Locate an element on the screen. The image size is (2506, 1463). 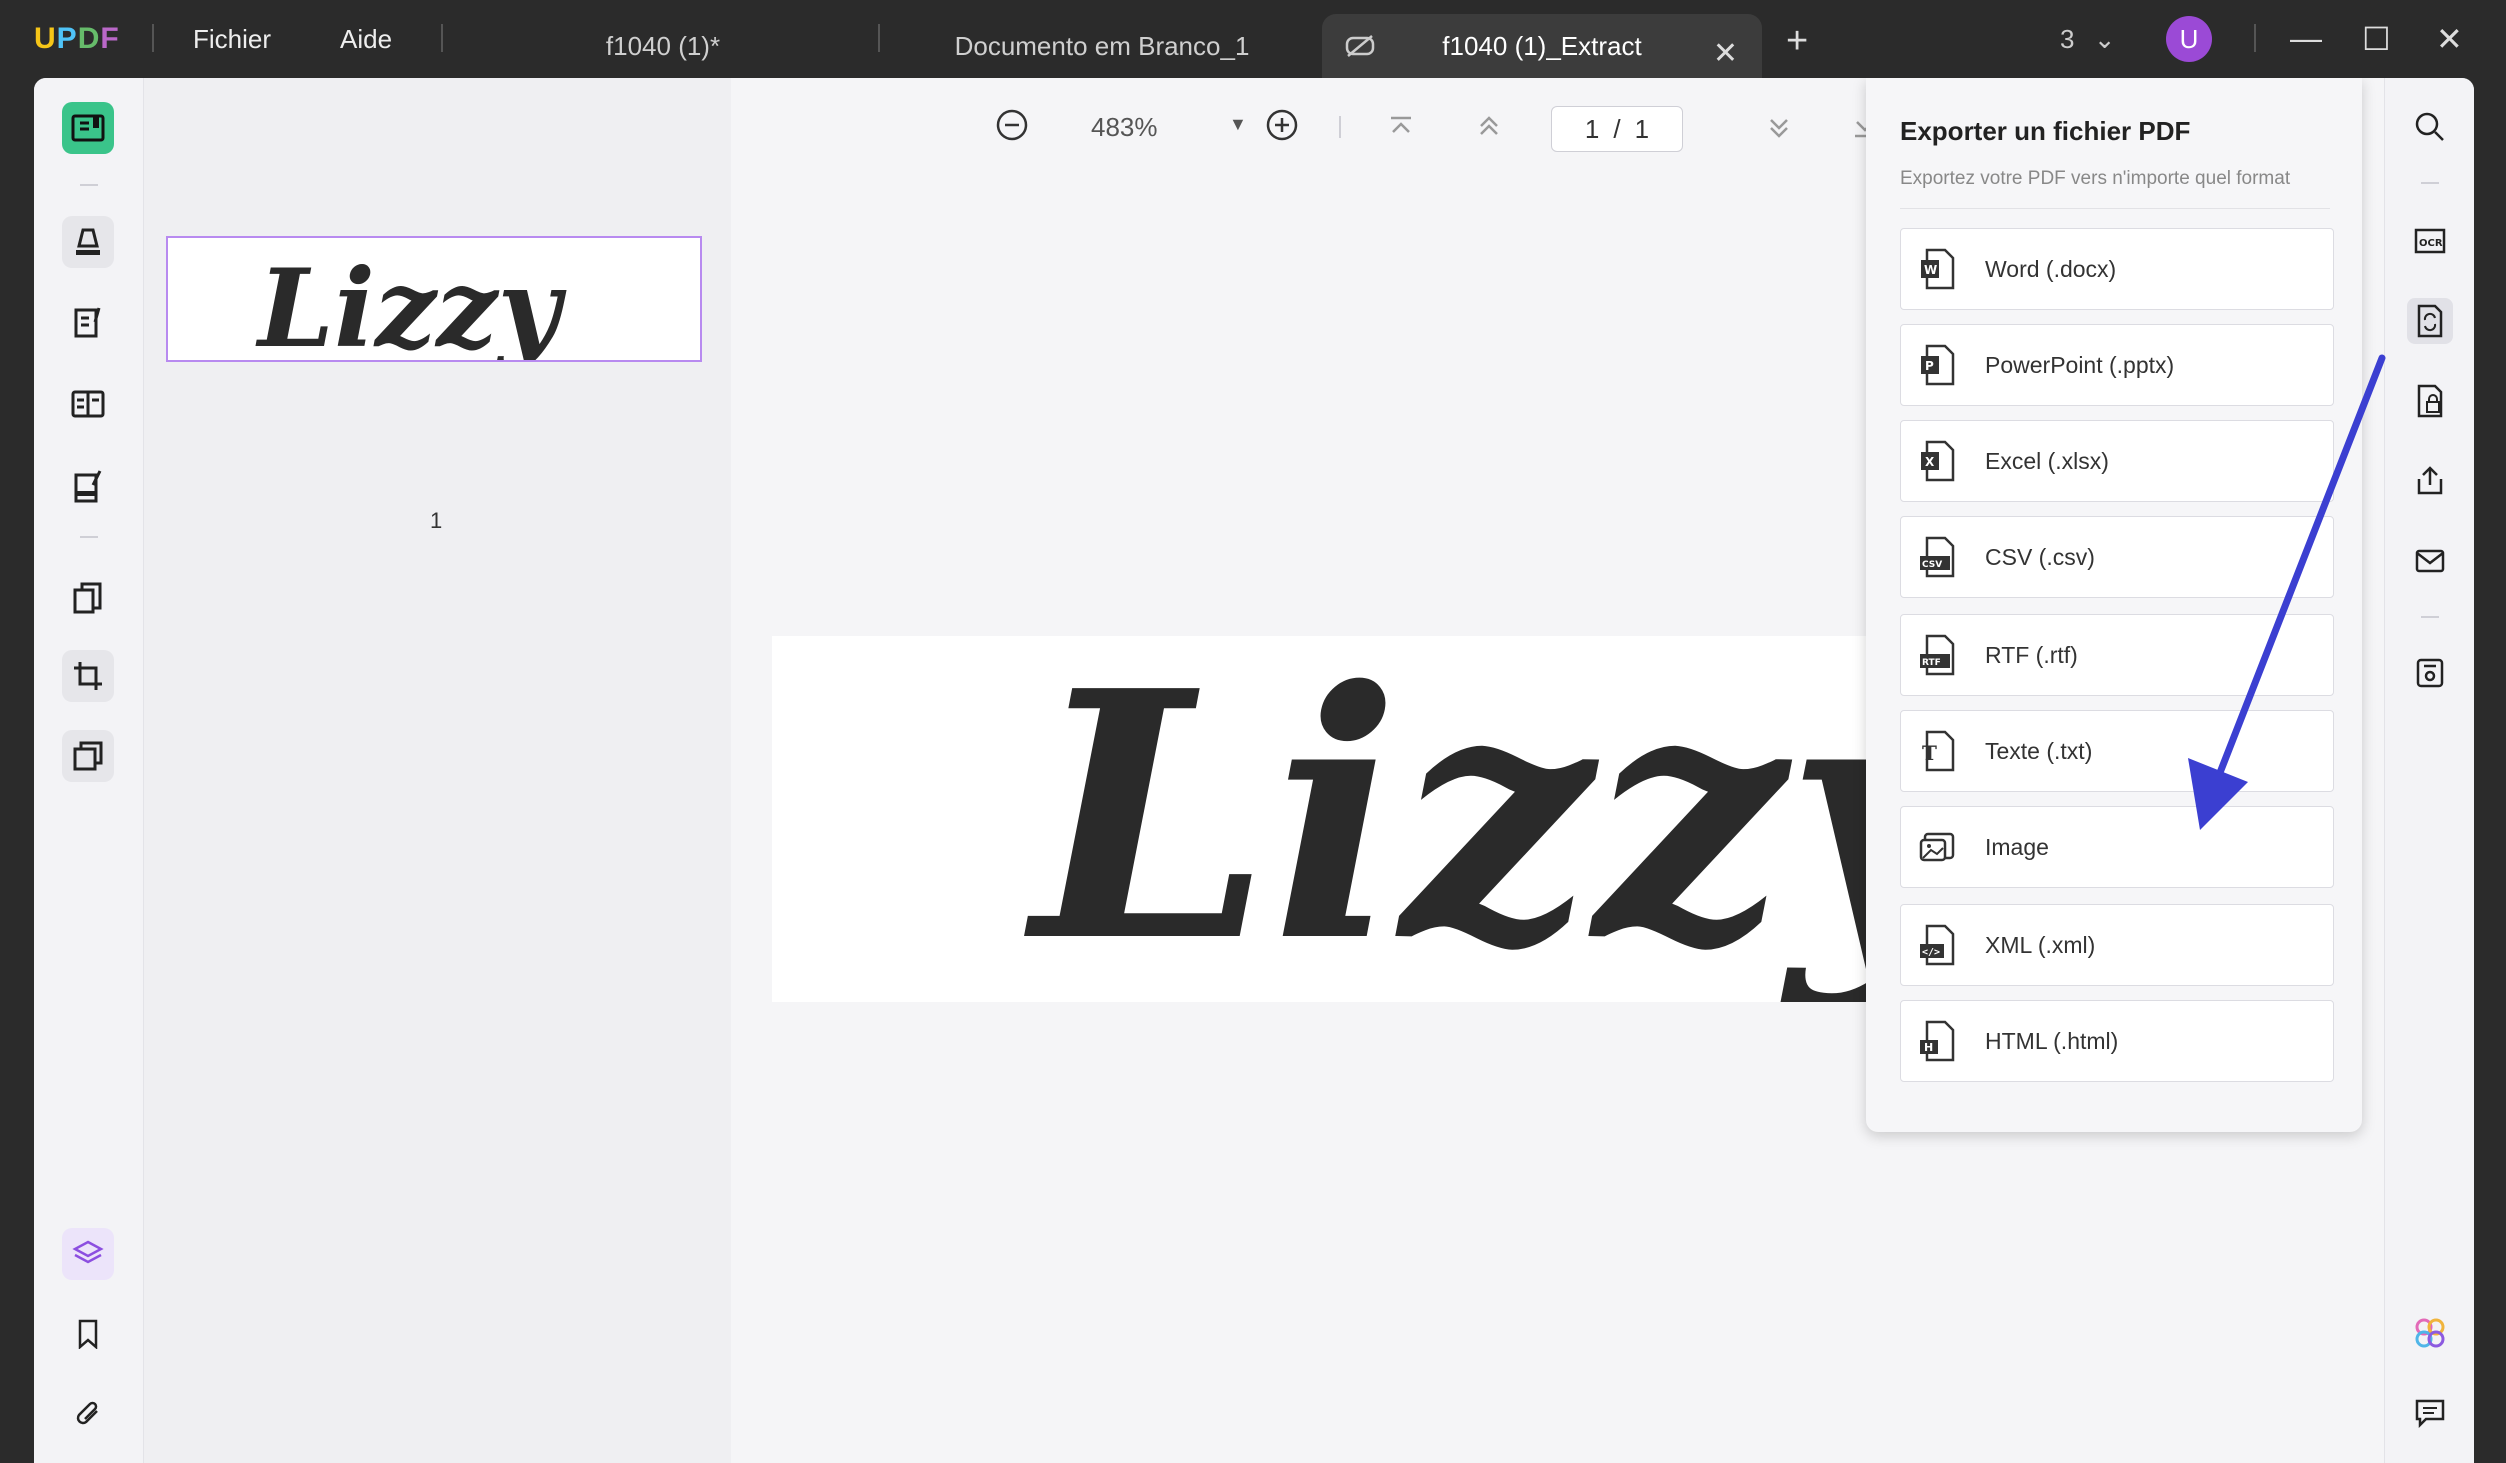
zoom-dropdown-icon: ▼ is located at coordinates (1238, 124).